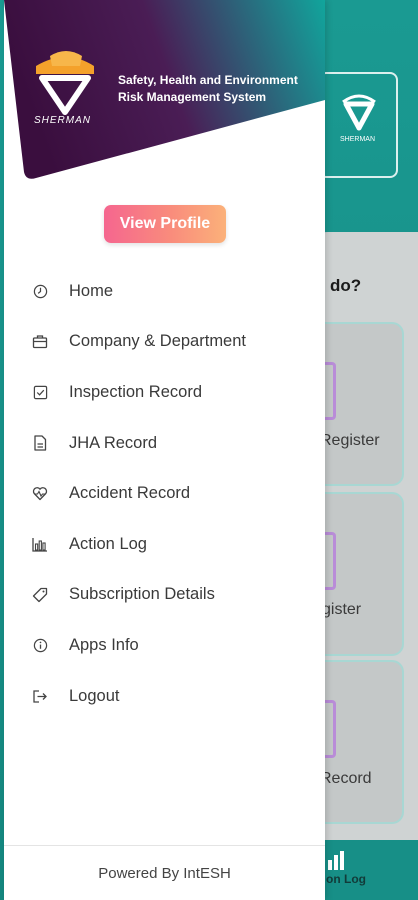  Describe the element at coordinates (346, 778) in the screenshot. I see `background-card-label: Record` at that location.